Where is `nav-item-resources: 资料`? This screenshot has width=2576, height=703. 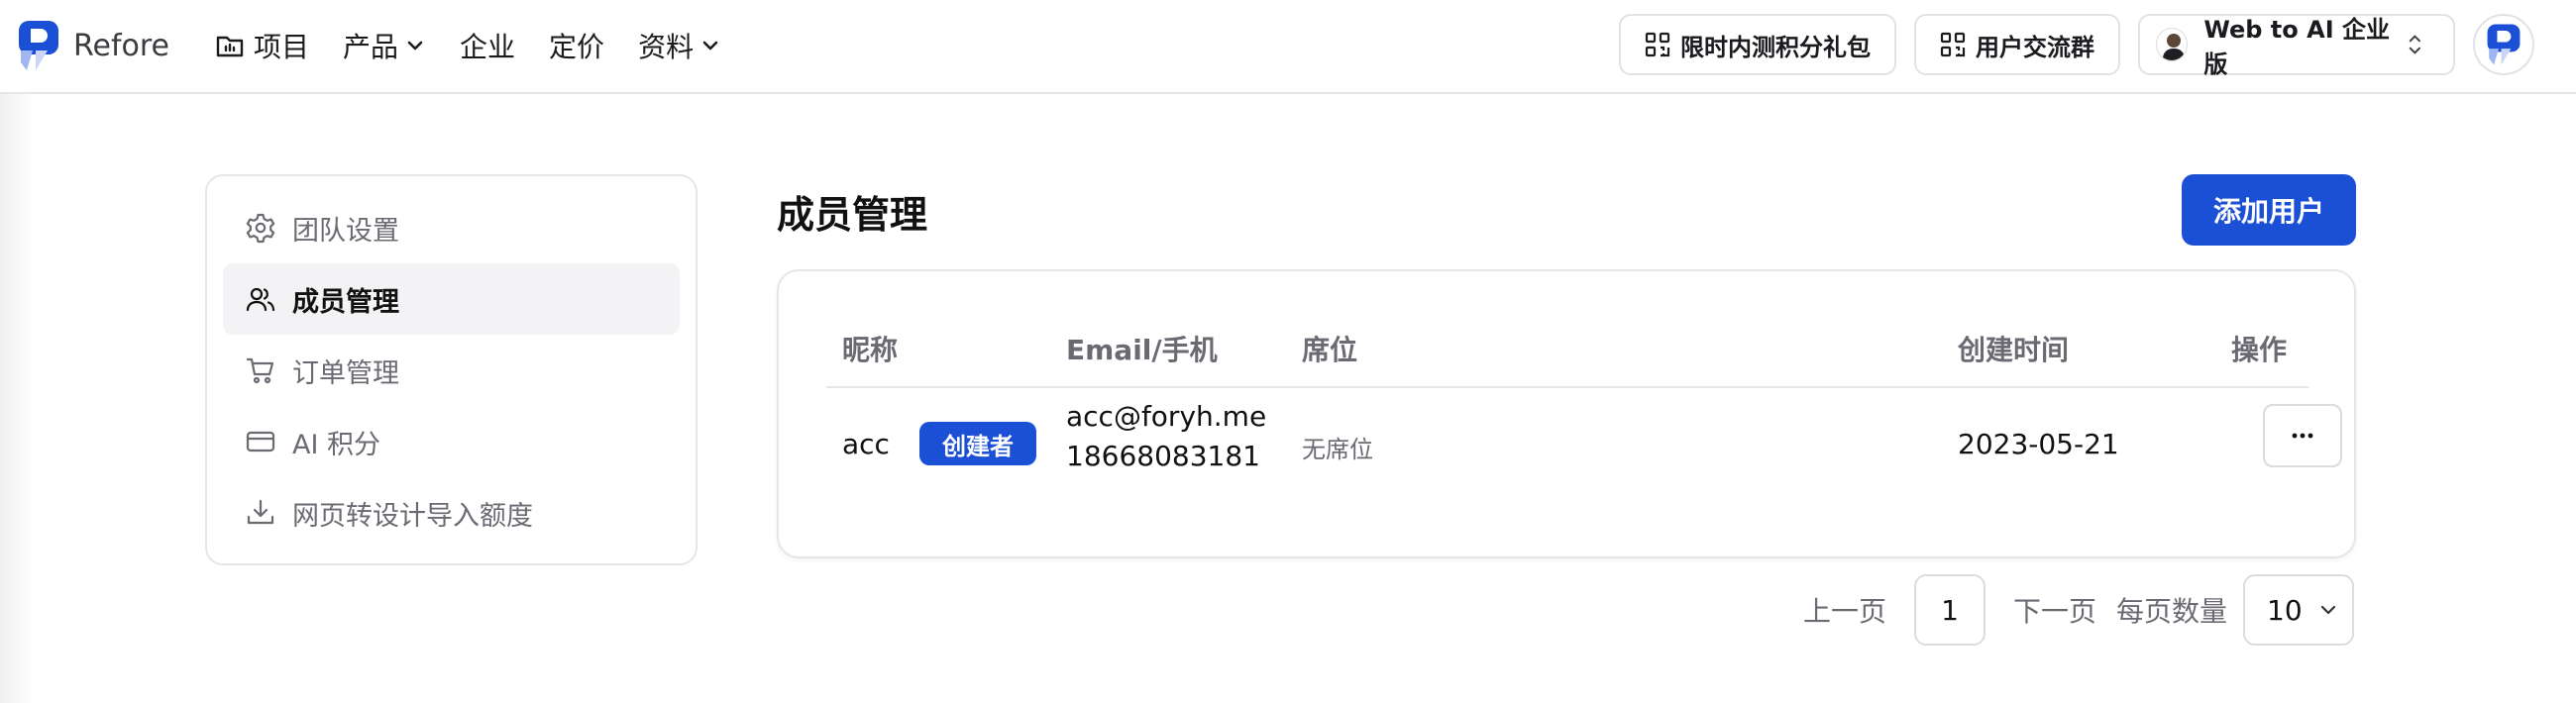
nav-item-resources: 资料 is located at coordinates (679, 45).